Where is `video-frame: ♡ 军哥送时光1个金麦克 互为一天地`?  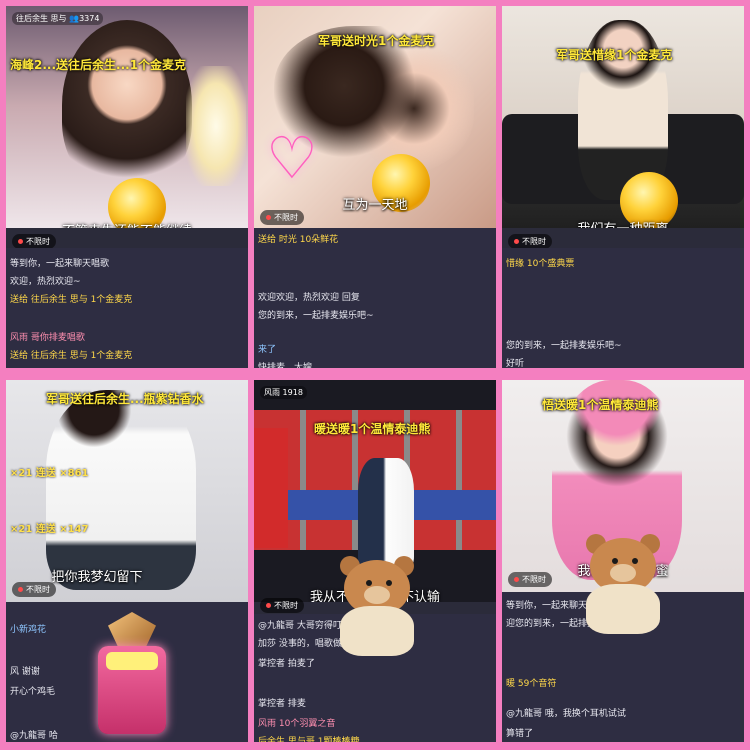 video-frame: ♡ 军哥送时光1个金麦克 互为一天地 is located at coordinates (375, 117).